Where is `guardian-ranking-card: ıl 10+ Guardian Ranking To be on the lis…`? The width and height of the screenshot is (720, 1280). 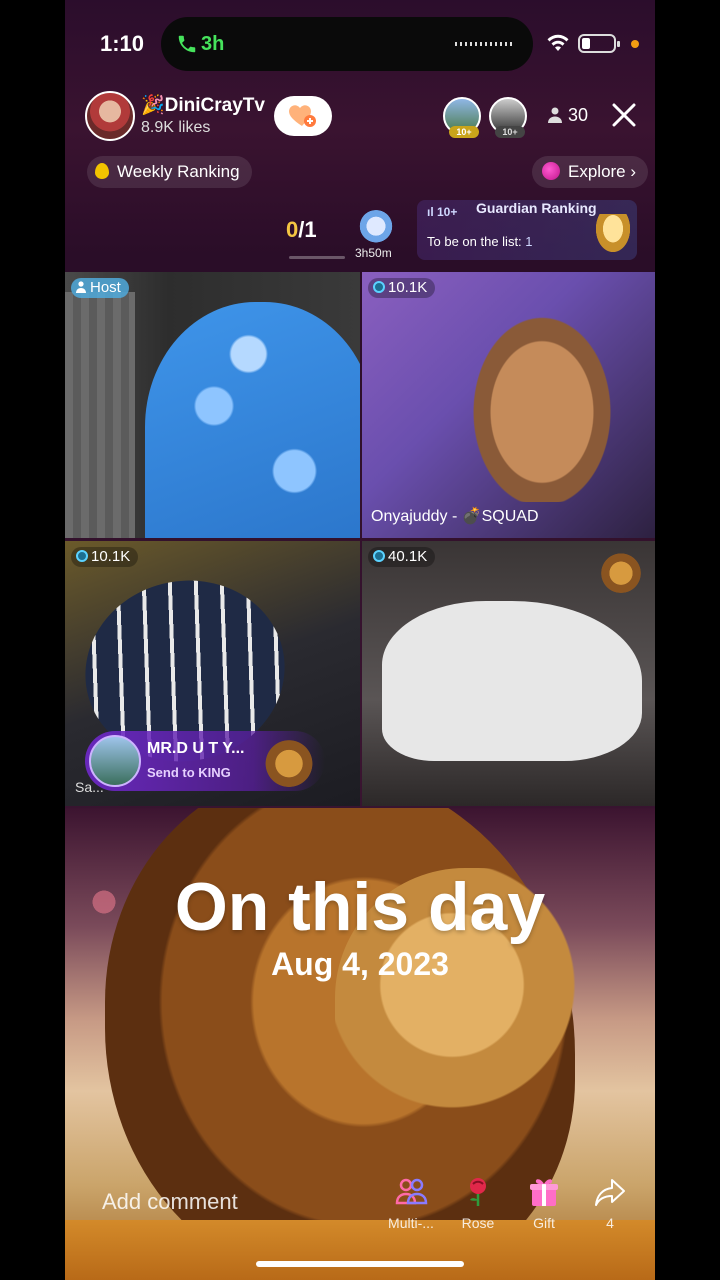
guardian-ranking-card: ıl 10+ Guardian Ranking To be on the lis… is located at coordinates (527, 230).